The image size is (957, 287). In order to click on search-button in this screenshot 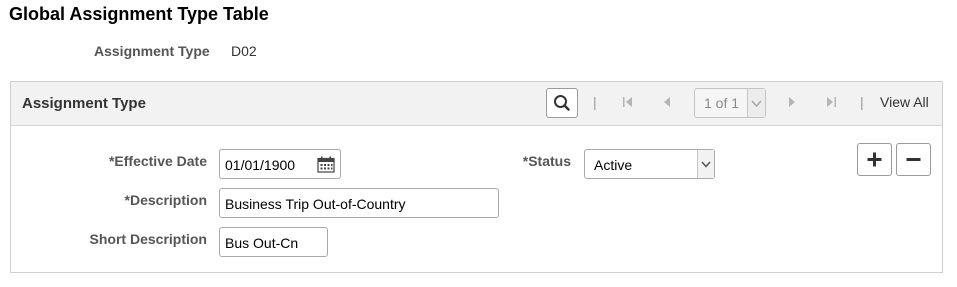, I will do `click(562, 103)`.